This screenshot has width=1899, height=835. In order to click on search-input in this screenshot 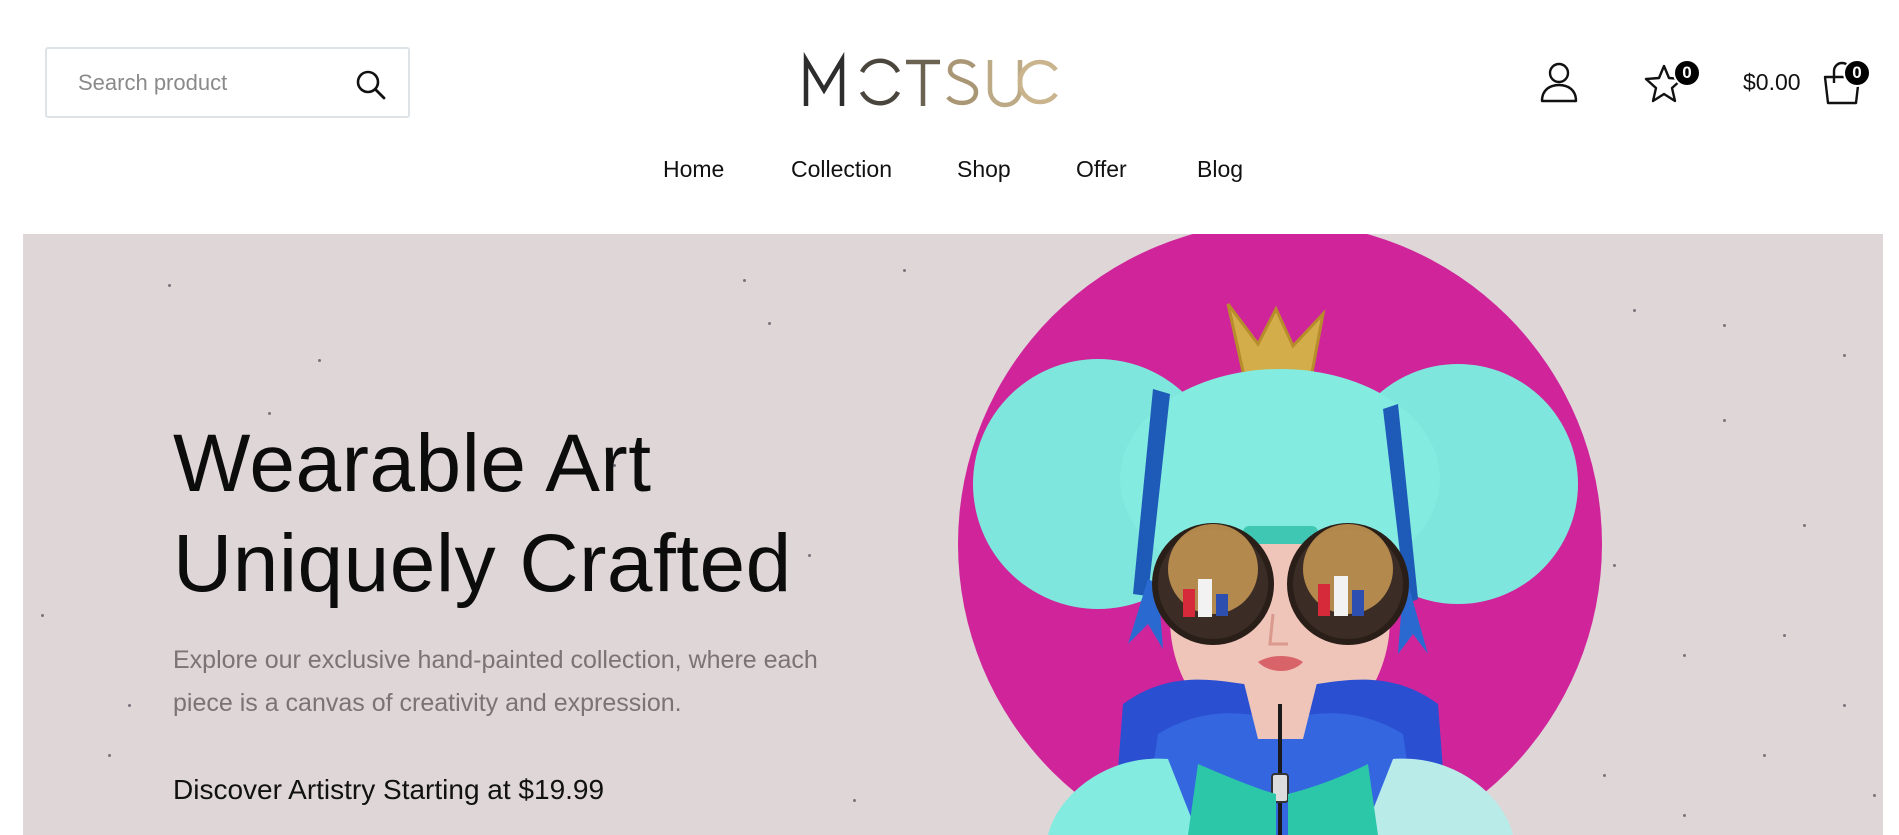, I will do `click(208, 82)`.